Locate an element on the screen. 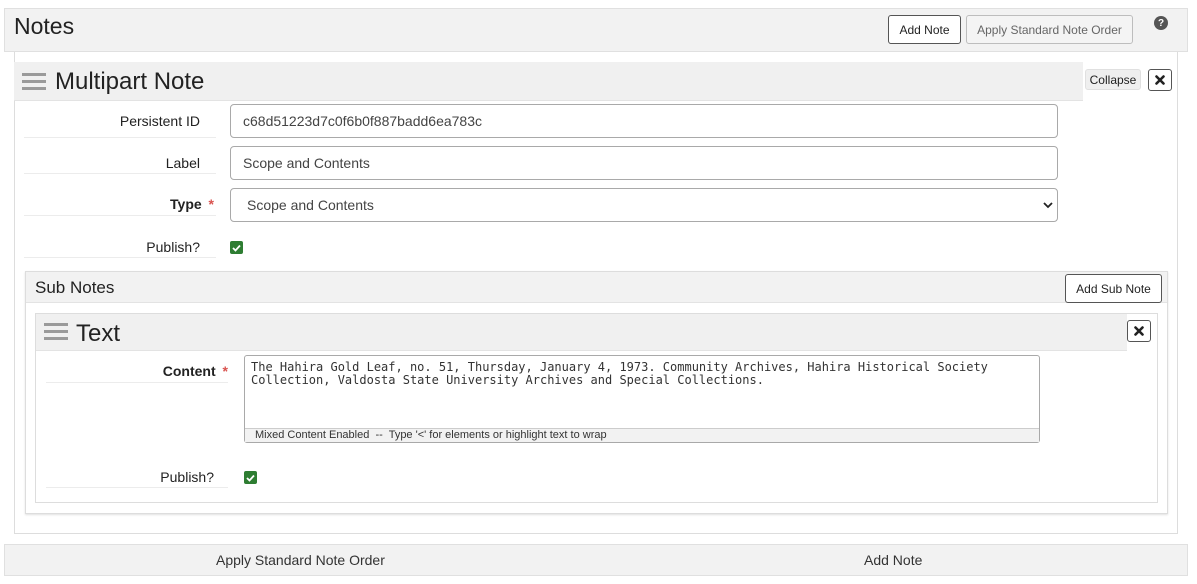 Image resolution: width=1197 pixels, height=584 pixels. help-icon: ? is located at coordinates (1161, 23).